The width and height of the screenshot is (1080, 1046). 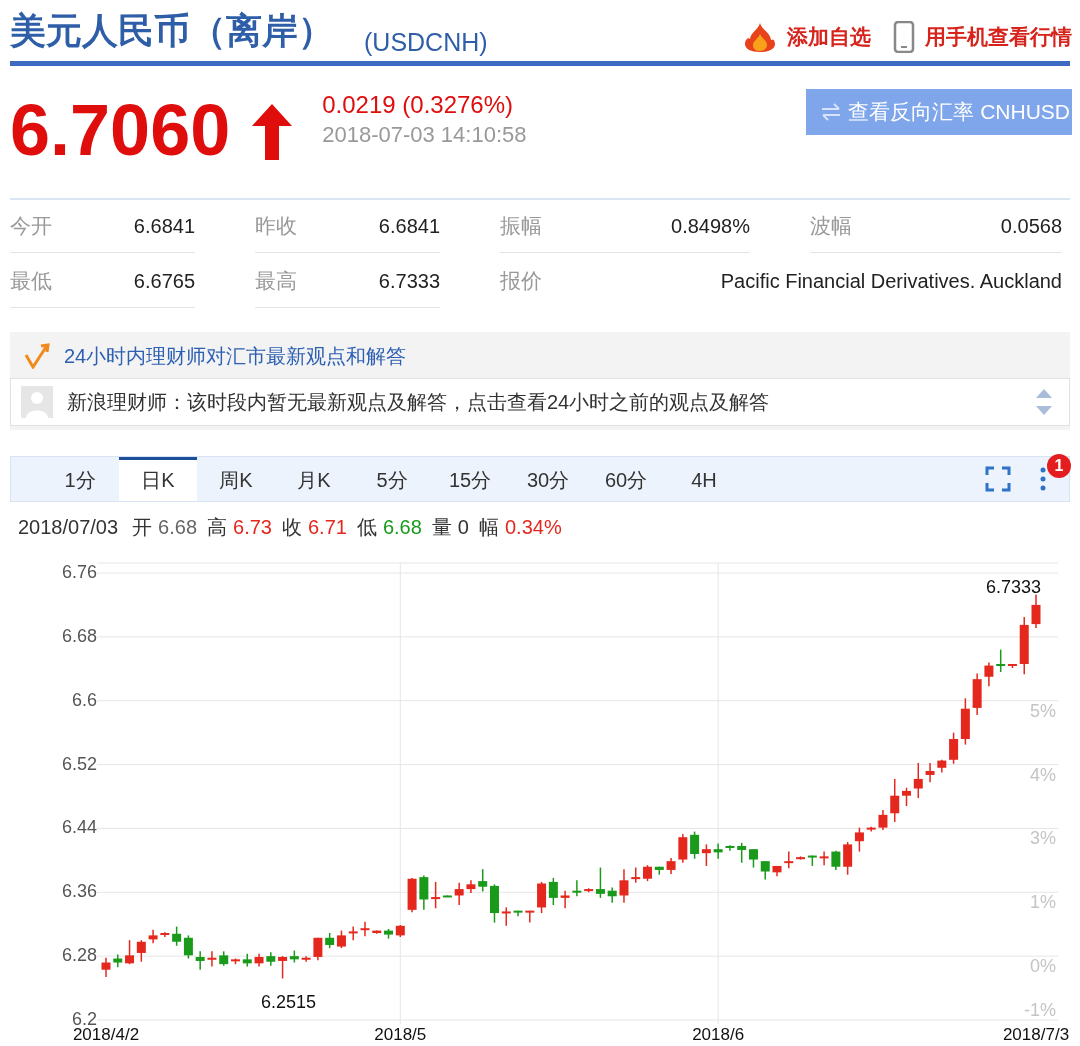 I want to click on period-tab: 1分, so click(x=80, y=479).